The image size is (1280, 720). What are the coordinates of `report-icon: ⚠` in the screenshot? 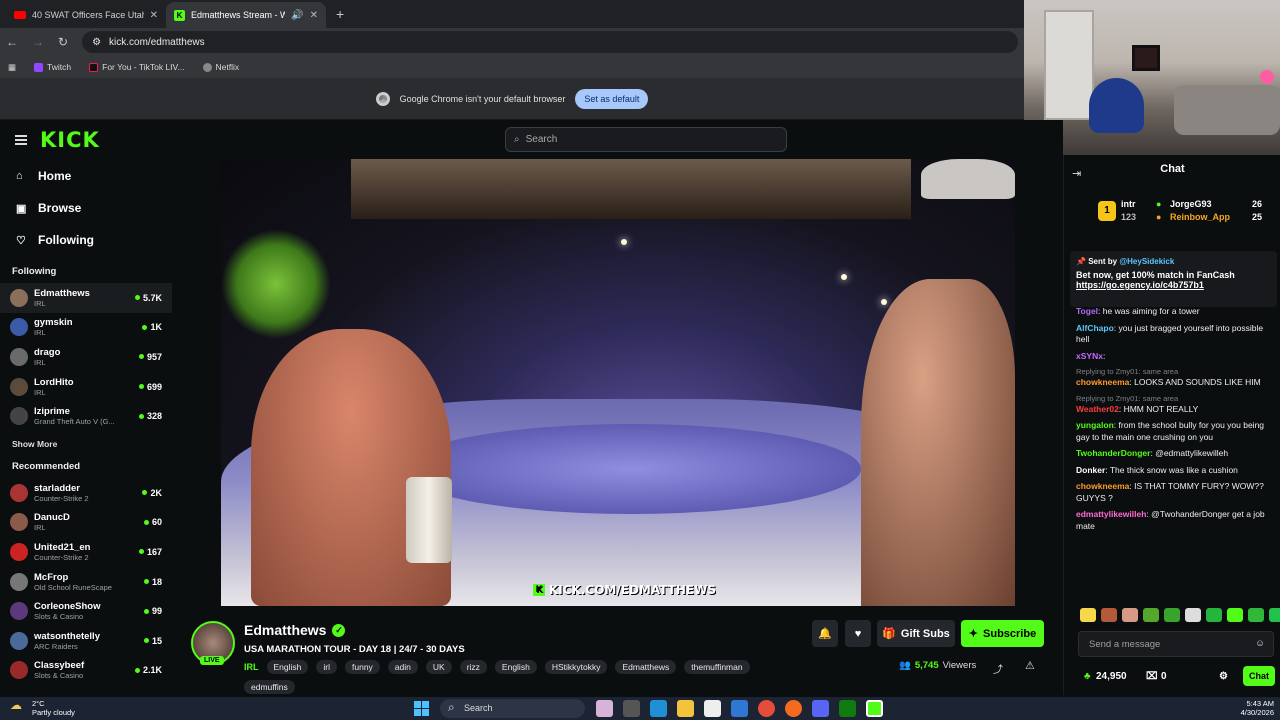 It's located at (1030, 665).